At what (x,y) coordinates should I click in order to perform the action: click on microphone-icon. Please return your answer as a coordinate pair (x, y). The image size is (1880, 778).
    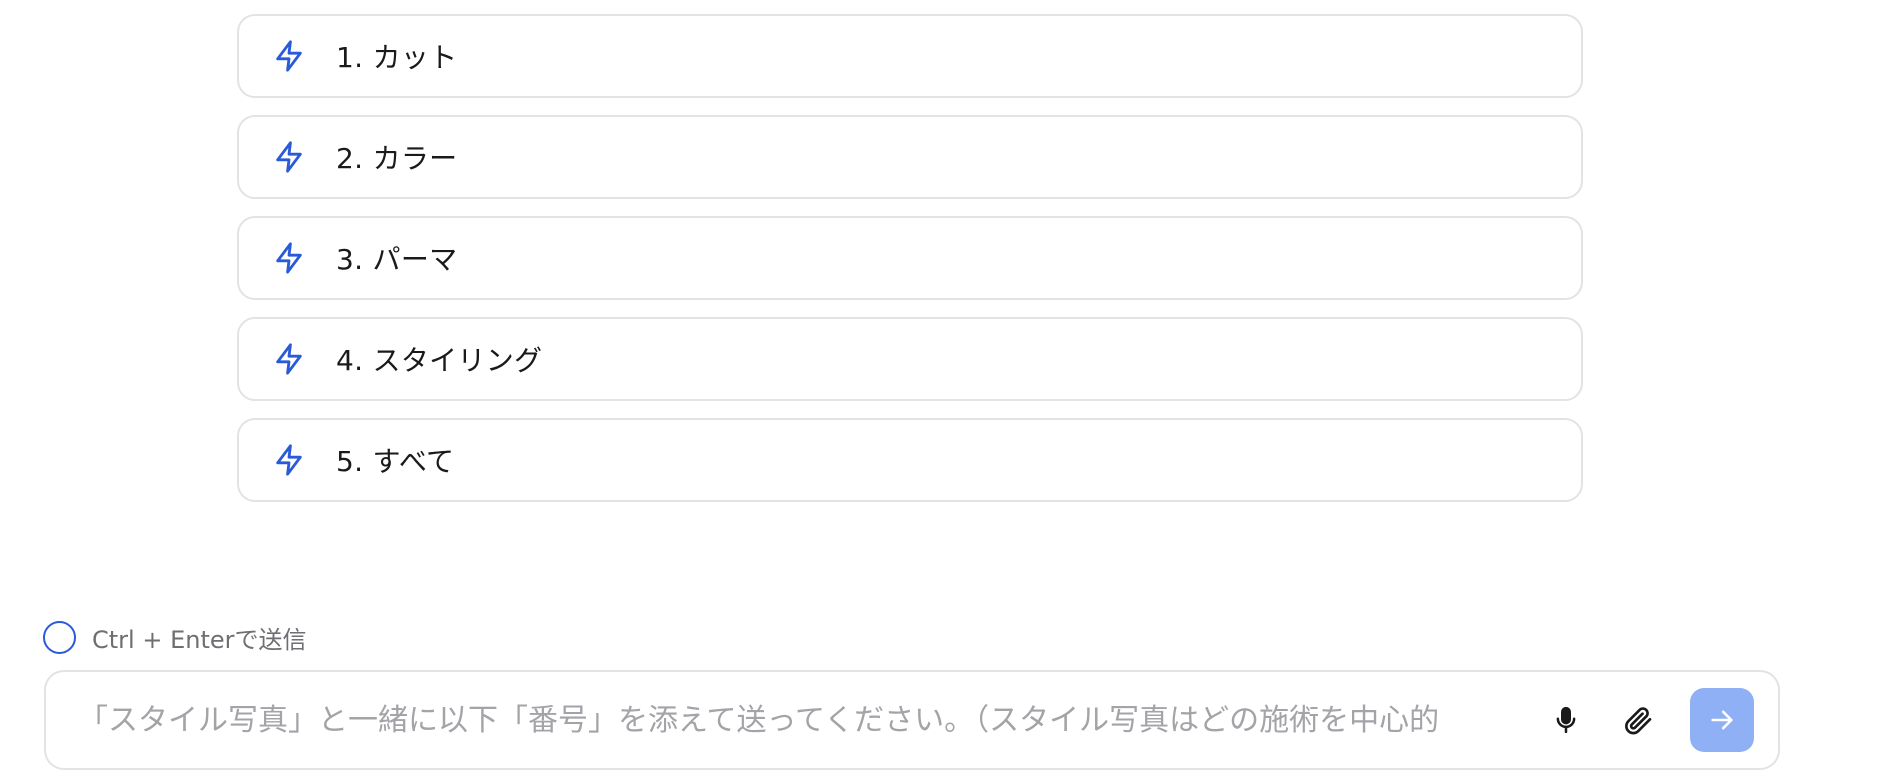
    Looking at the image, I should click on (1566, 720).